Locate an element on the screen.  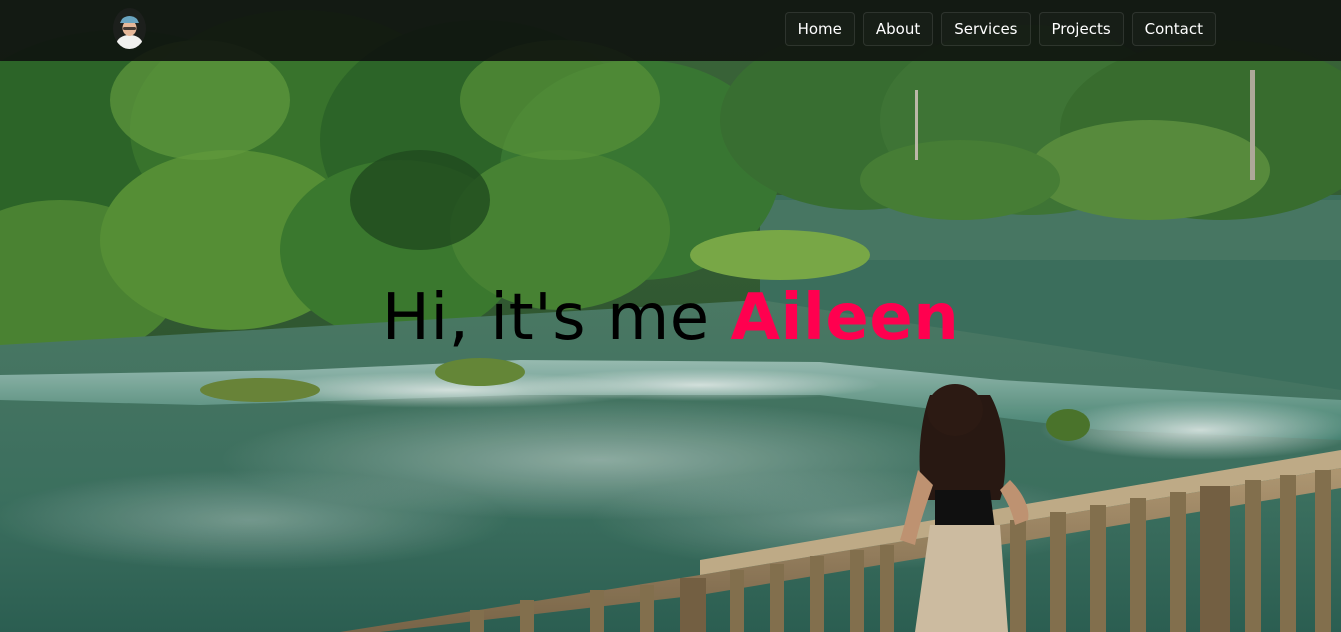
nav-link-contact: Contact is located at coordinates (1173, 29).